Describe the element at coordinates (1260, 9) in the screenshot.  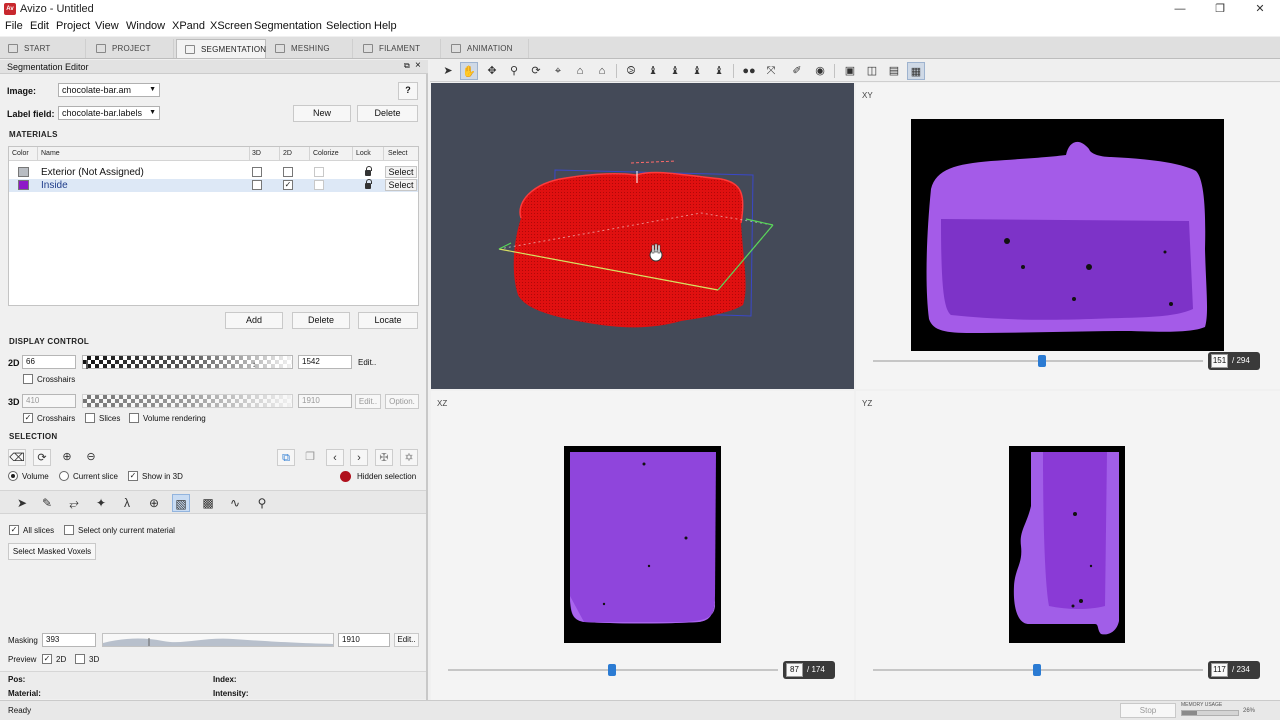
I see `close-icon: ✕` at that location.